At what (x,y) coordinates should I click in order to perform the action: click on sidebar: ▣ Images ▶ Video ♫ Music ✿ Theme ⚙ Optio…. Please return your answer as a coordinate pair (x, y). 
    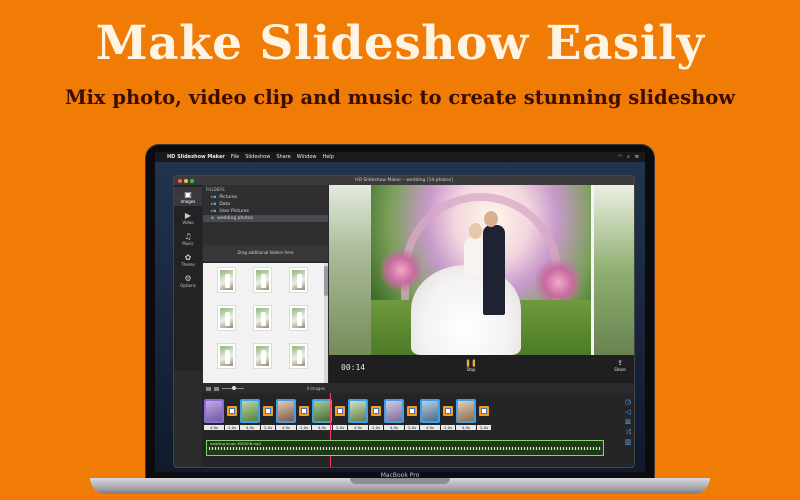
    Looking at the image, I should click on (188, 277).